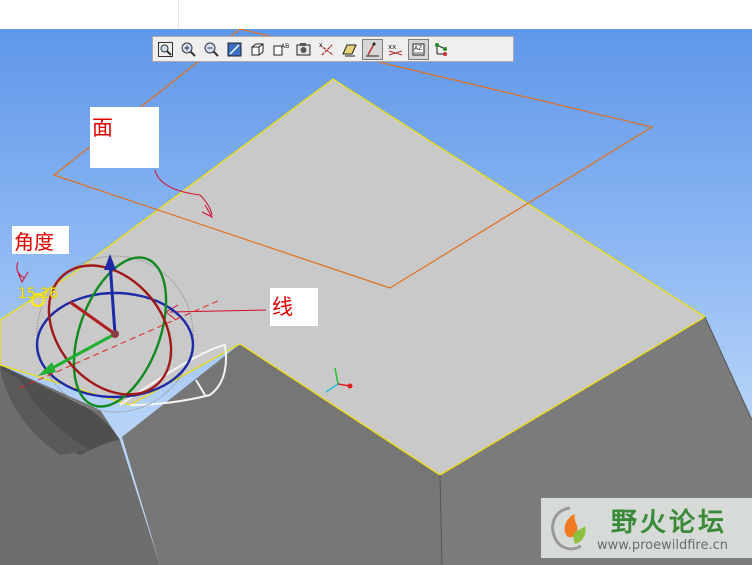 The height and width of the screenshot is (565, 752). I want to click on svg-text: AZ, so click(418, 48).